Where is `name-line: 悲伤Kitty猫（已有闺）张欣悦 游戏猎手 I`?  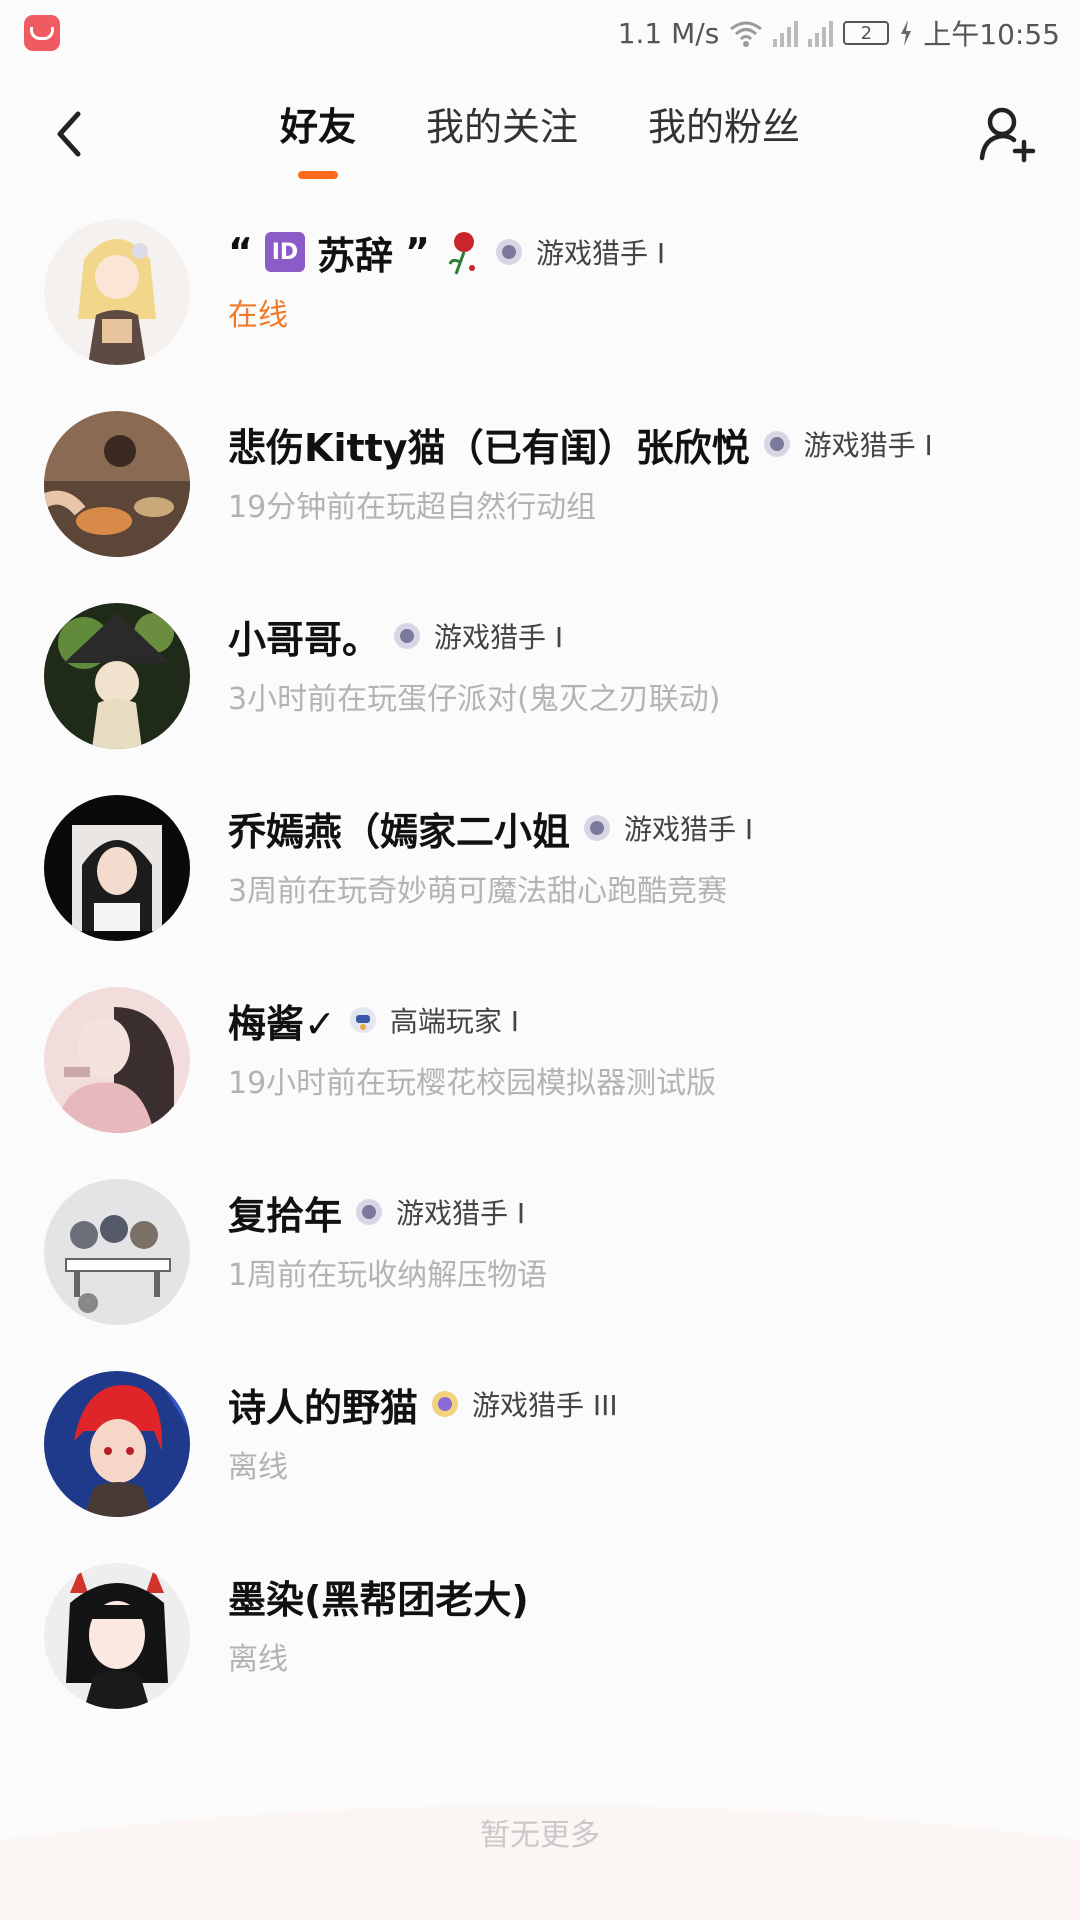
name-line: 悲伤Kitty猫（已有闺）张欣悦 游戏猎手 I is located at coordinates (644, 444).